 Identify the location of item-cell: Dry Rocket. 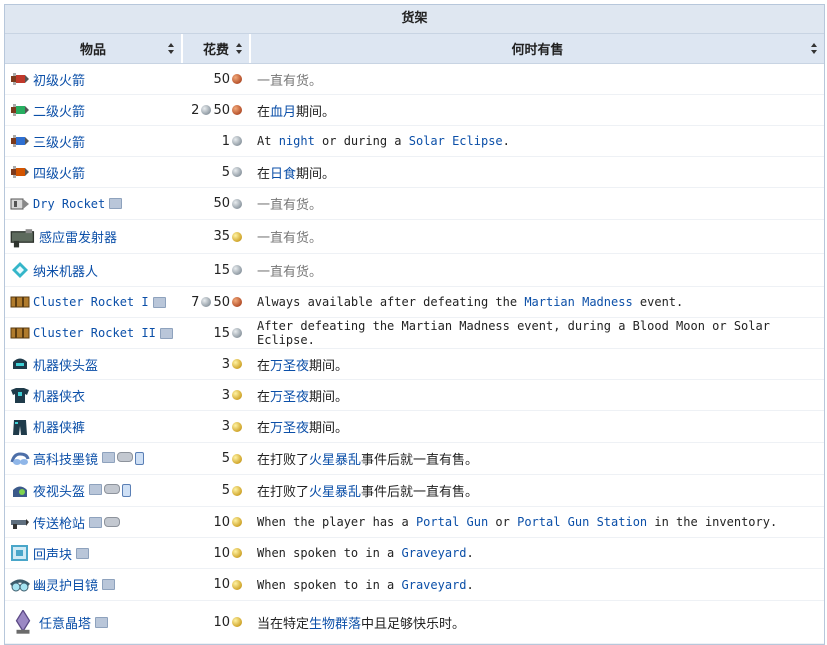
(94, 204).